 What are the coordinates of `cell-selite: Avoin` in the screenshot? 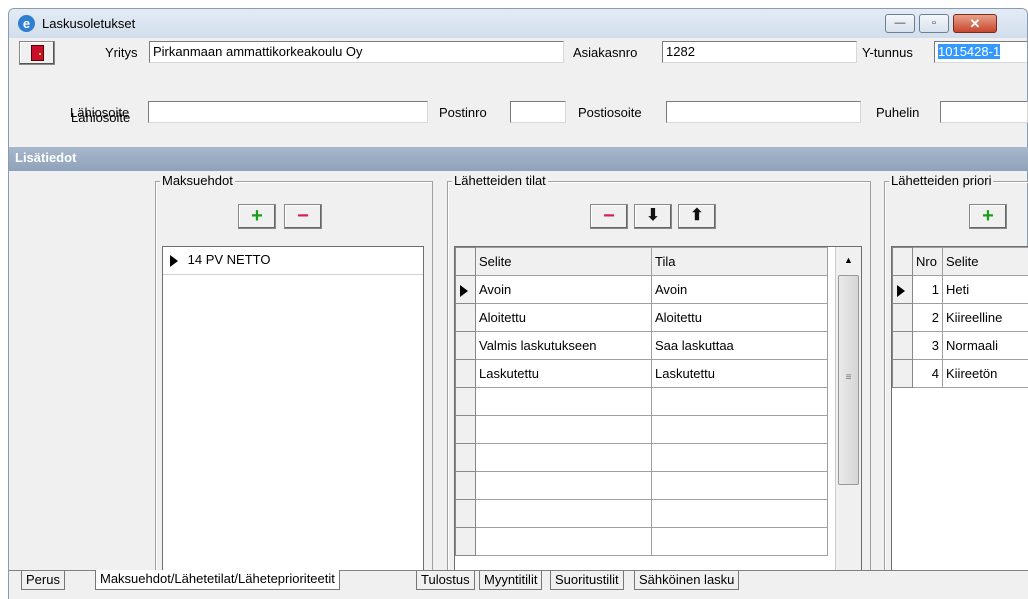 It's located at (563, 289).